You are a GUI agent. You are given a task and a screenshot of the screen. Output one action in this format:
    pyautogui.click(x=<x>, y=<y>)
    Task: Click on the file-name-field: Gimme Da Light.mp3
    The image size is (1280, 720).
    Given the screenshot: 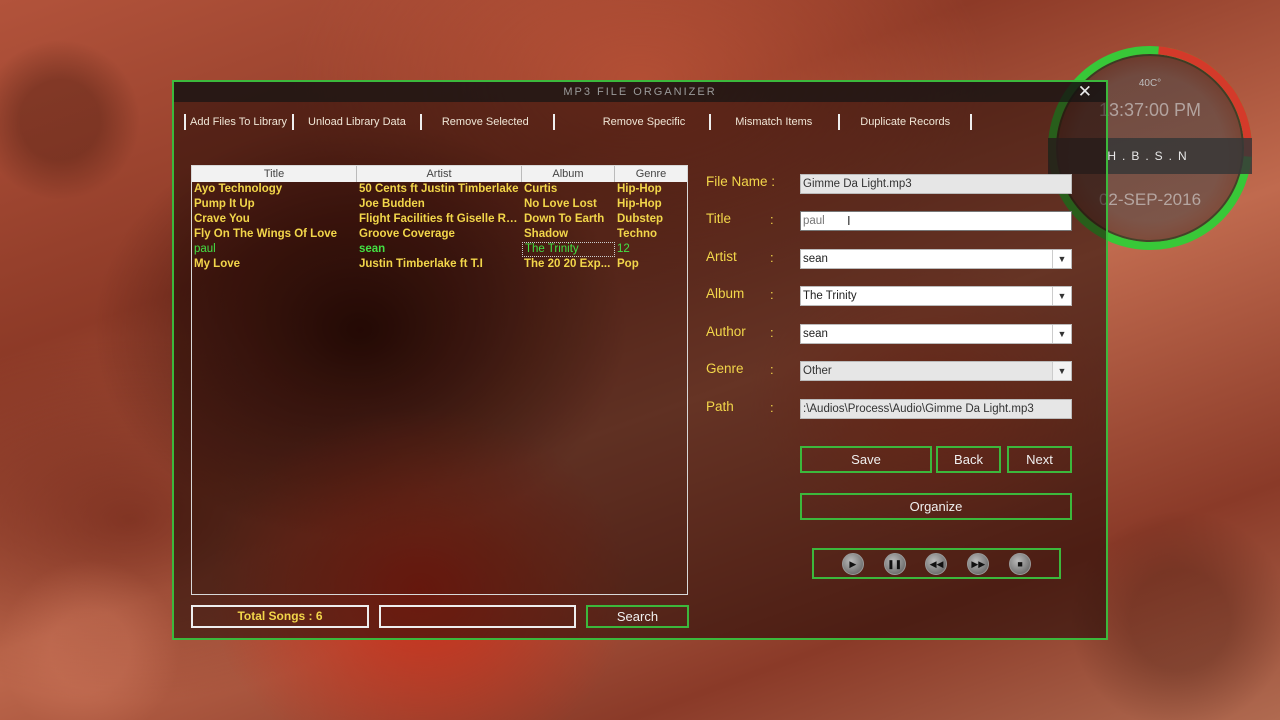 What is the action you would take?
    pyautogui.click(x=936, y=184)
    